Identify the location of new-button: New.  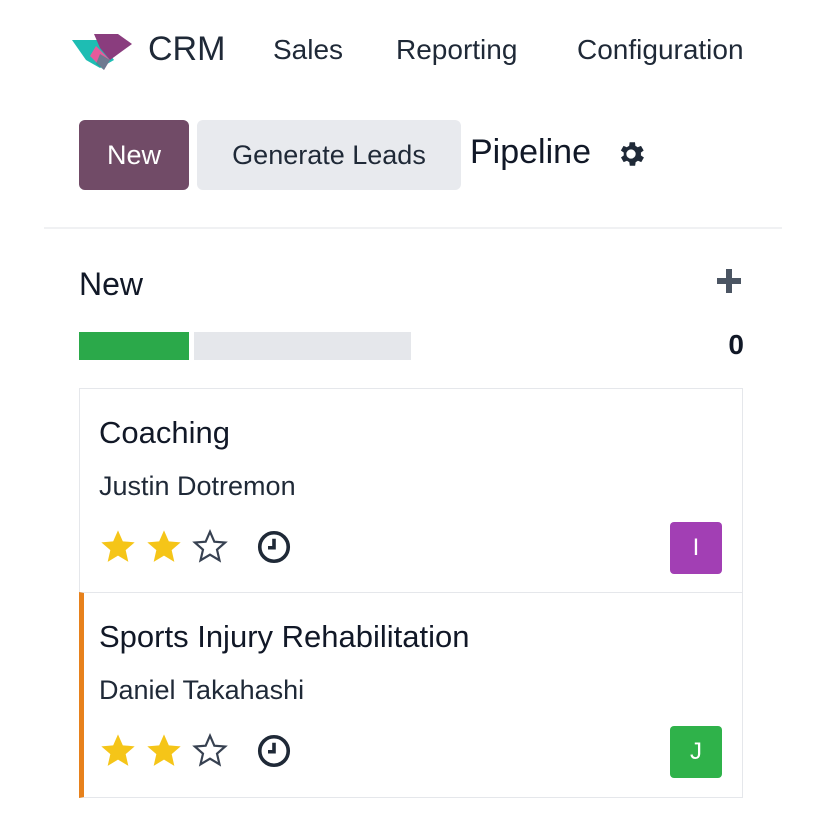
(134, 155).